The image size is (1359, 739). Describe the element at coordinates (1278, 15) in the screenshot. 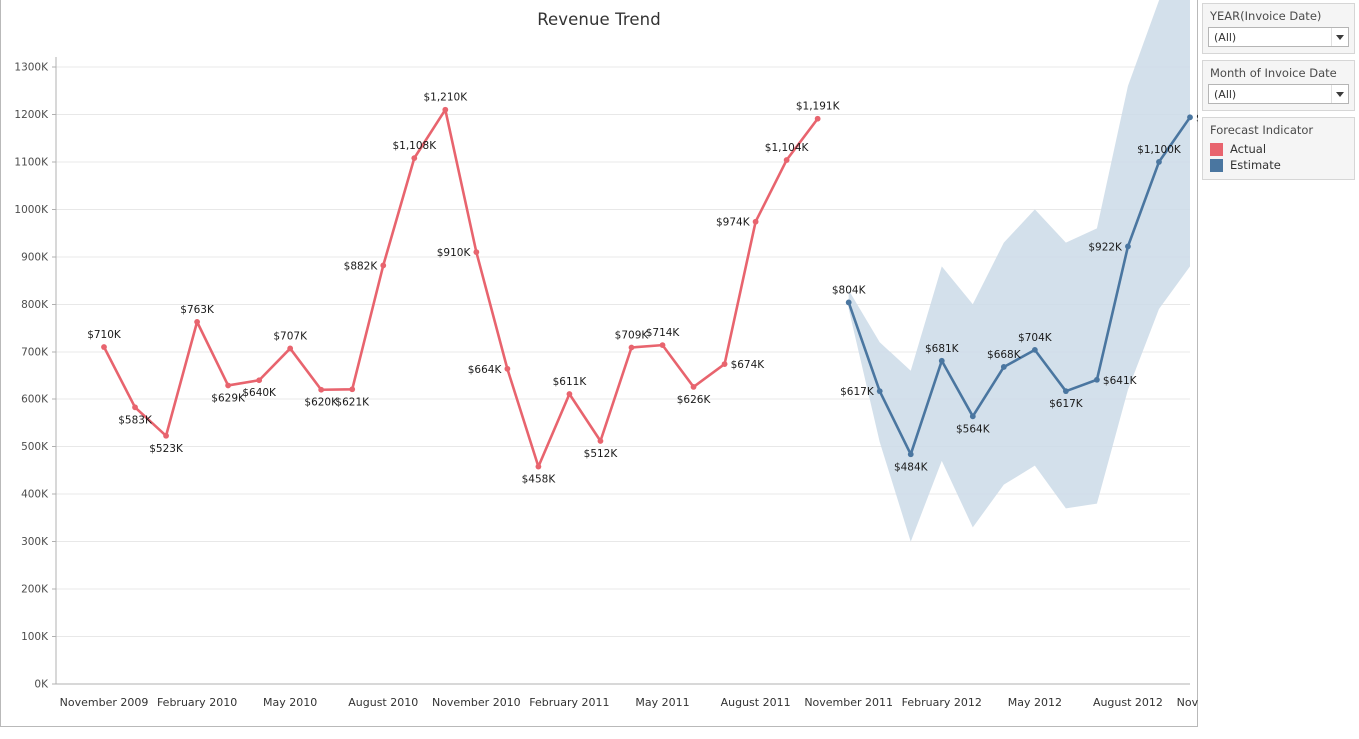

I see `filter-title-year: YEAR(Invoice Date)` at that location.